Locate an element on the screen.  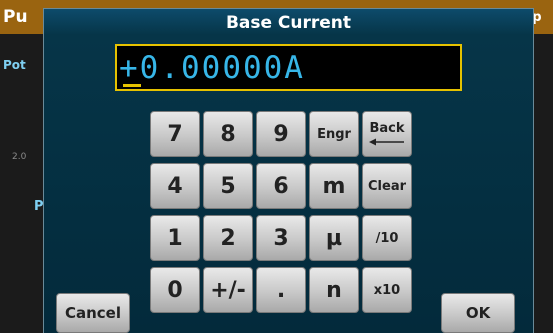
background-title-left: Pu is located at coordinates (15, 17).